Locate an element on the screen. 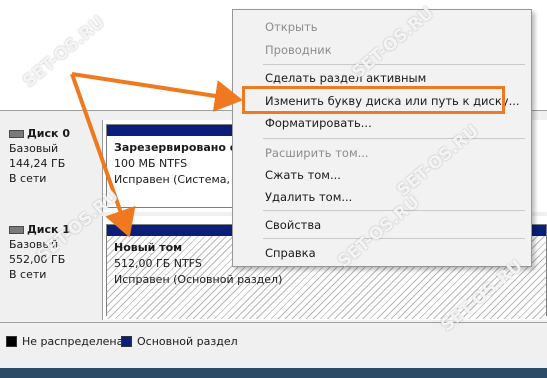 The height and width of the screenshot is (378, 547). arrow-to-menu-item is located at coordinates (157, 92).